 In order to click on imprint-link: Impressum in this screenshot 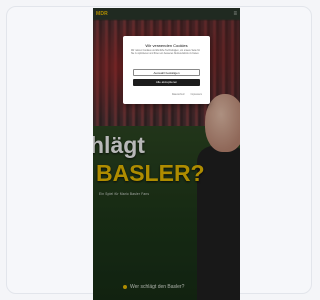, I will do `click(196, 95)`.